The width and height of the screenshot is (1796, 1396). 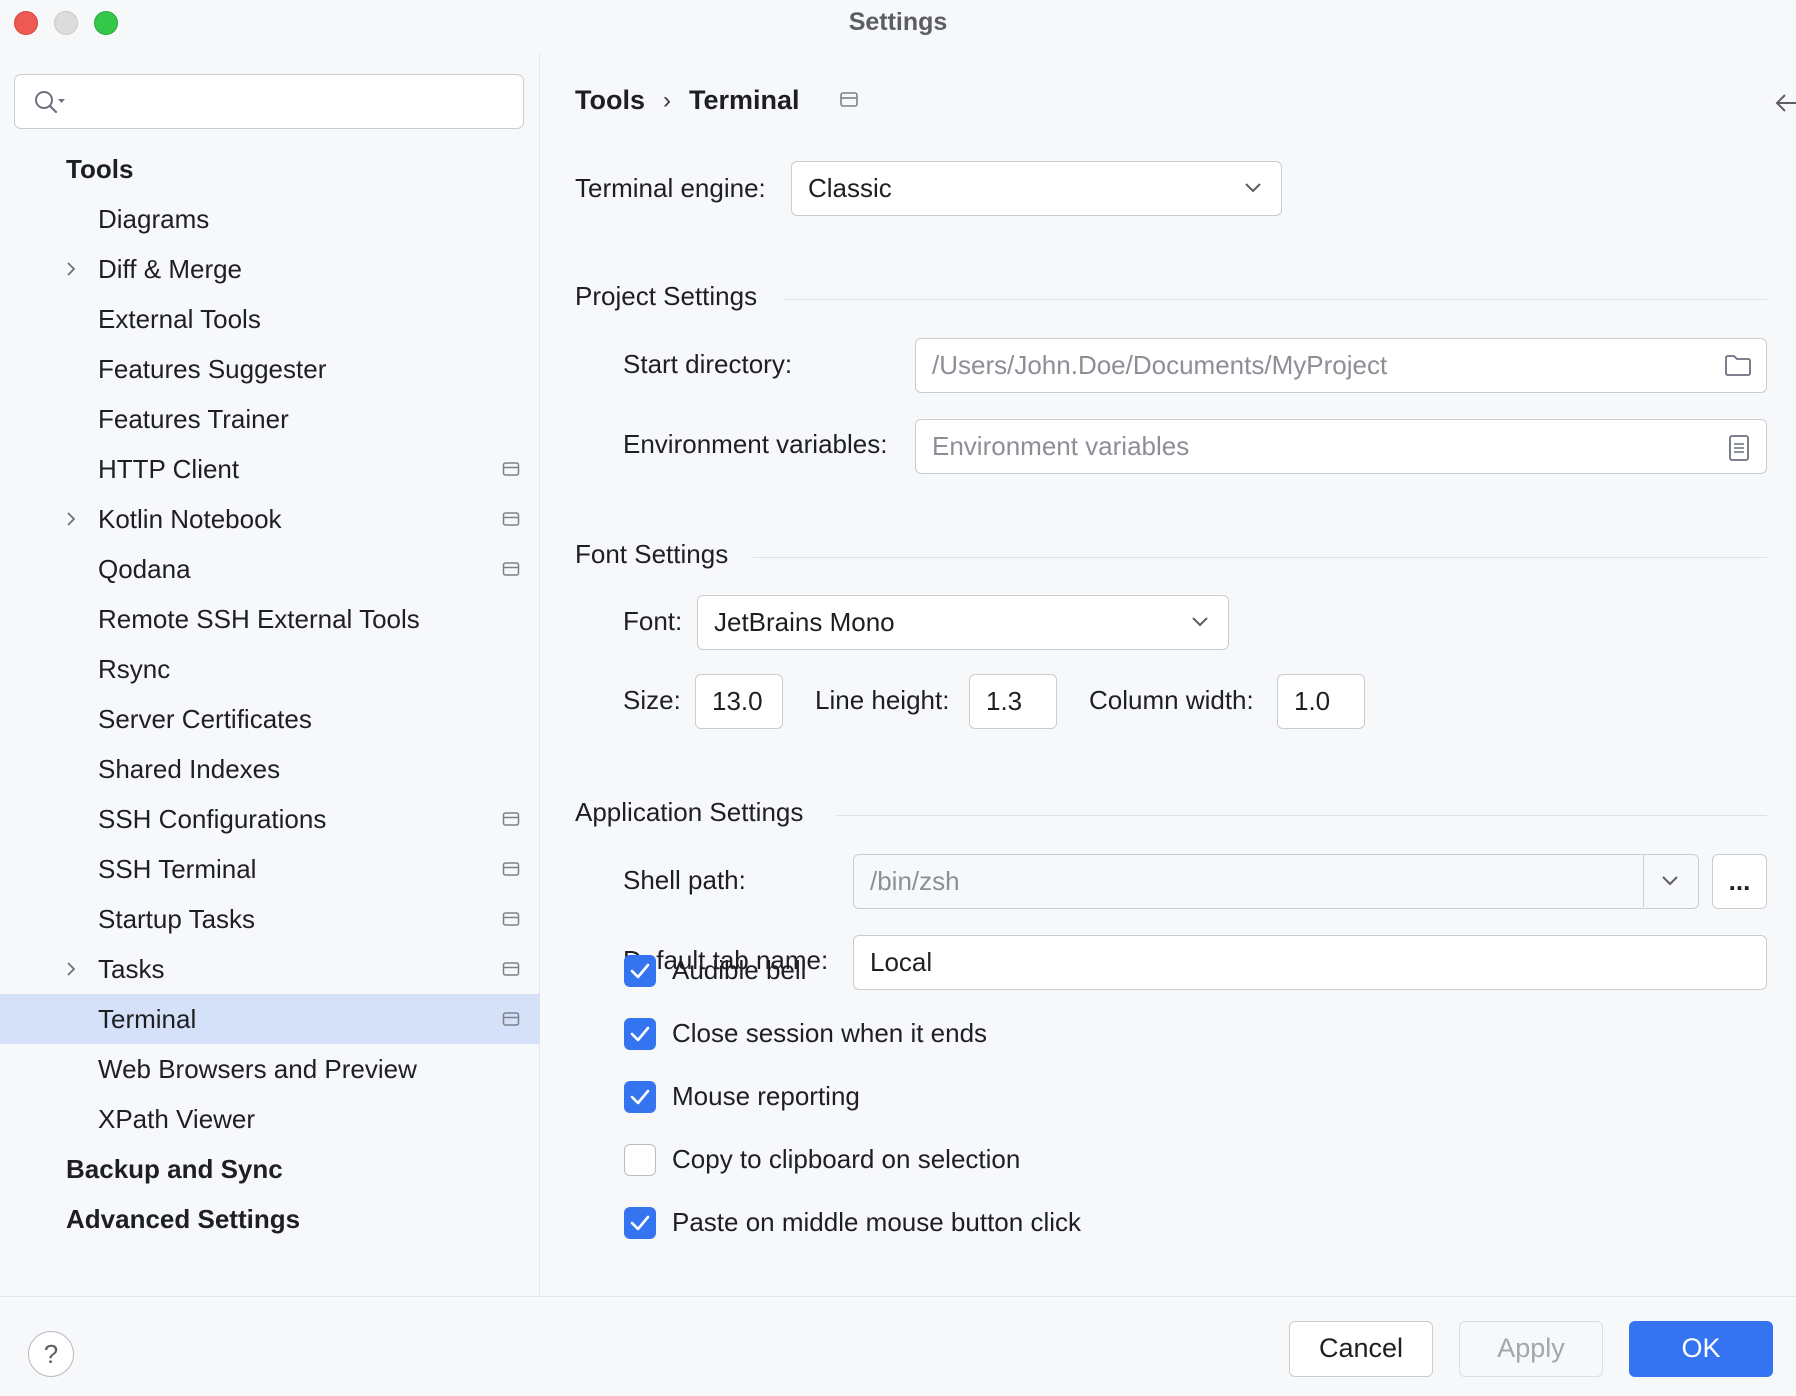 I want to click on back-arrow-icon, so click(x=1784, y=103).